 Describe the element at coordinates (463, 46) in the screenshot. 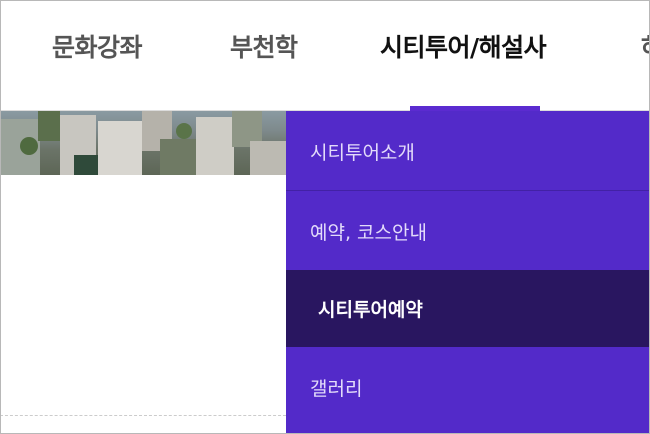

I see `nav-item-citytour-guide: 시티투어/해설사` at that location.